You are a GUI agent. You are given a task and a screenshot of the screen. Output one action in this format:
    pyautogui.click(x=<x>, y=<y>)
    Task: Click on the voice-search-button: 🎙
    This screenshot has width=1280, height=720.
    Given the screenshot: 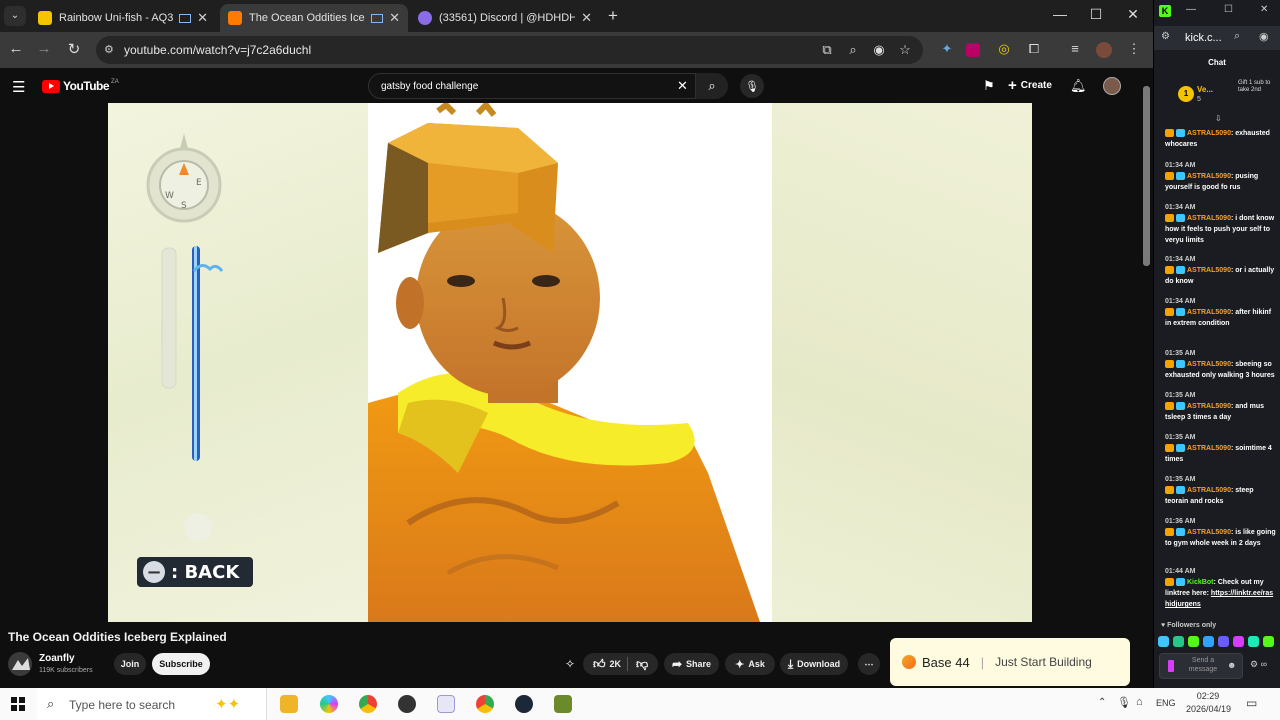 What is the action you would take?
    pyautogui.click(x=752, y=86)
    